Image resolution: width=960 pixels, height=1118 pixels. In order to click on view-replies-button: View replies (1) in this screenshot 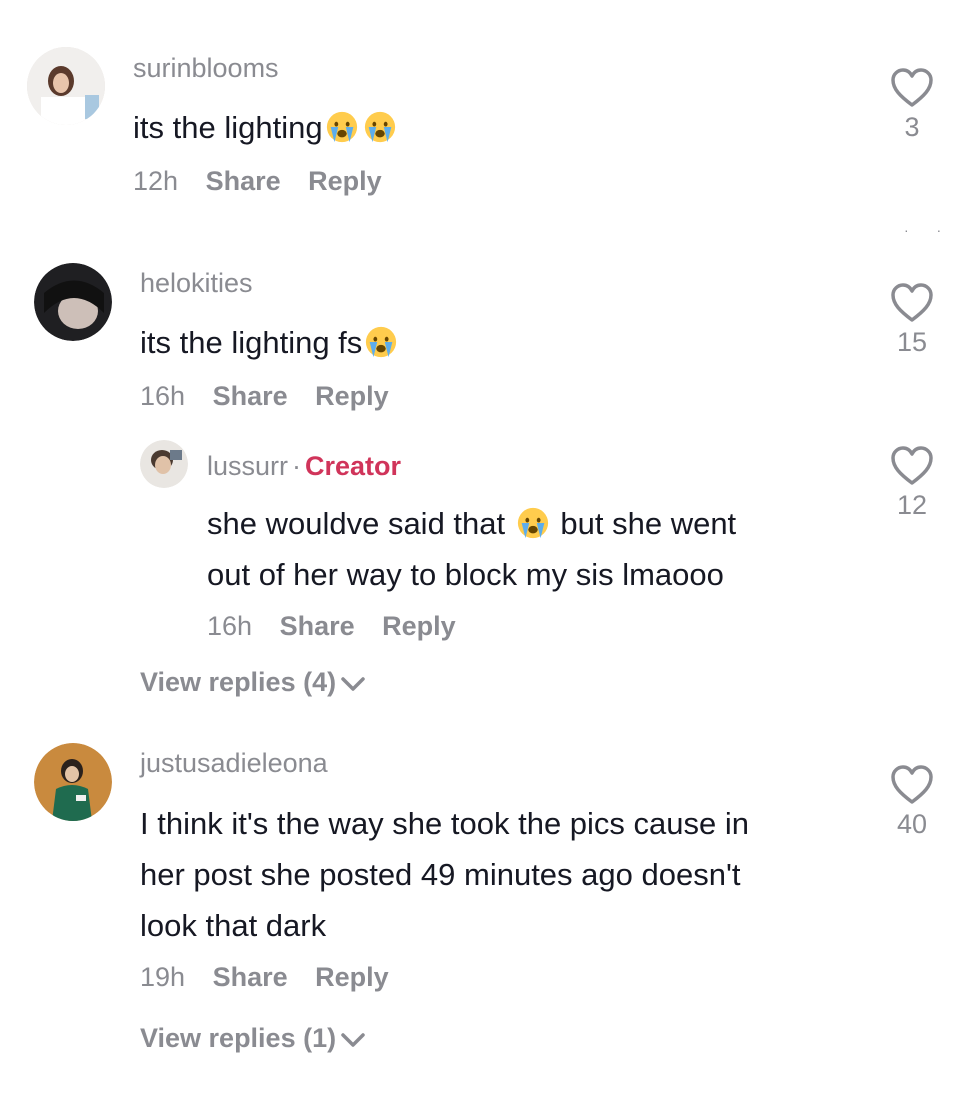, I will do `click(253, 1038)`.